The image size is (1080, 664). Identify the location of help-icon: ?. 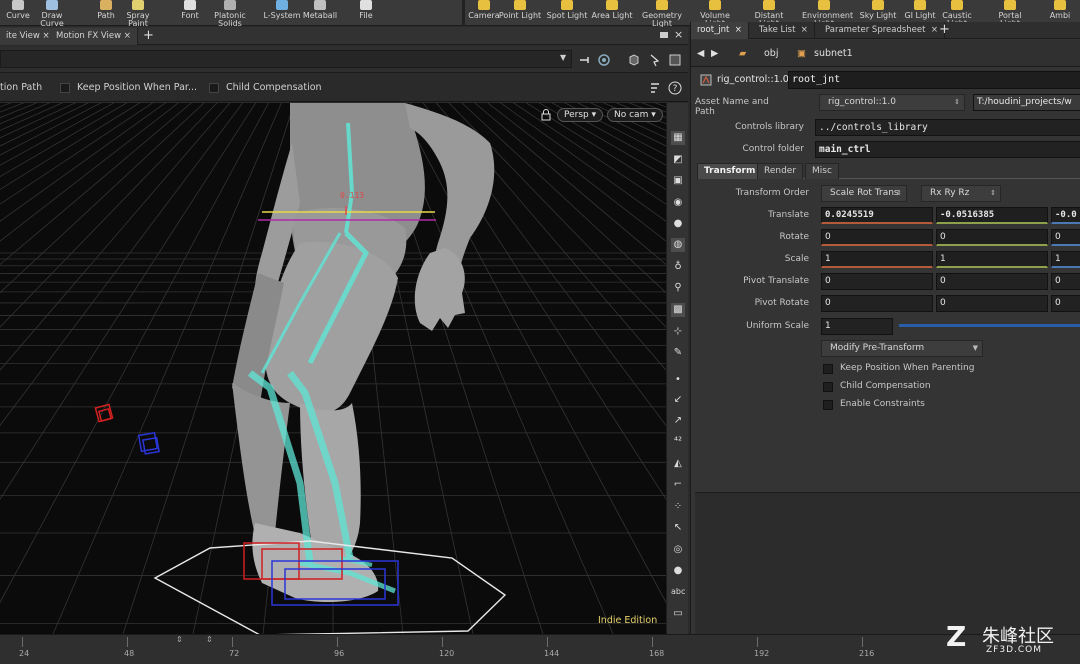
(675, 88).